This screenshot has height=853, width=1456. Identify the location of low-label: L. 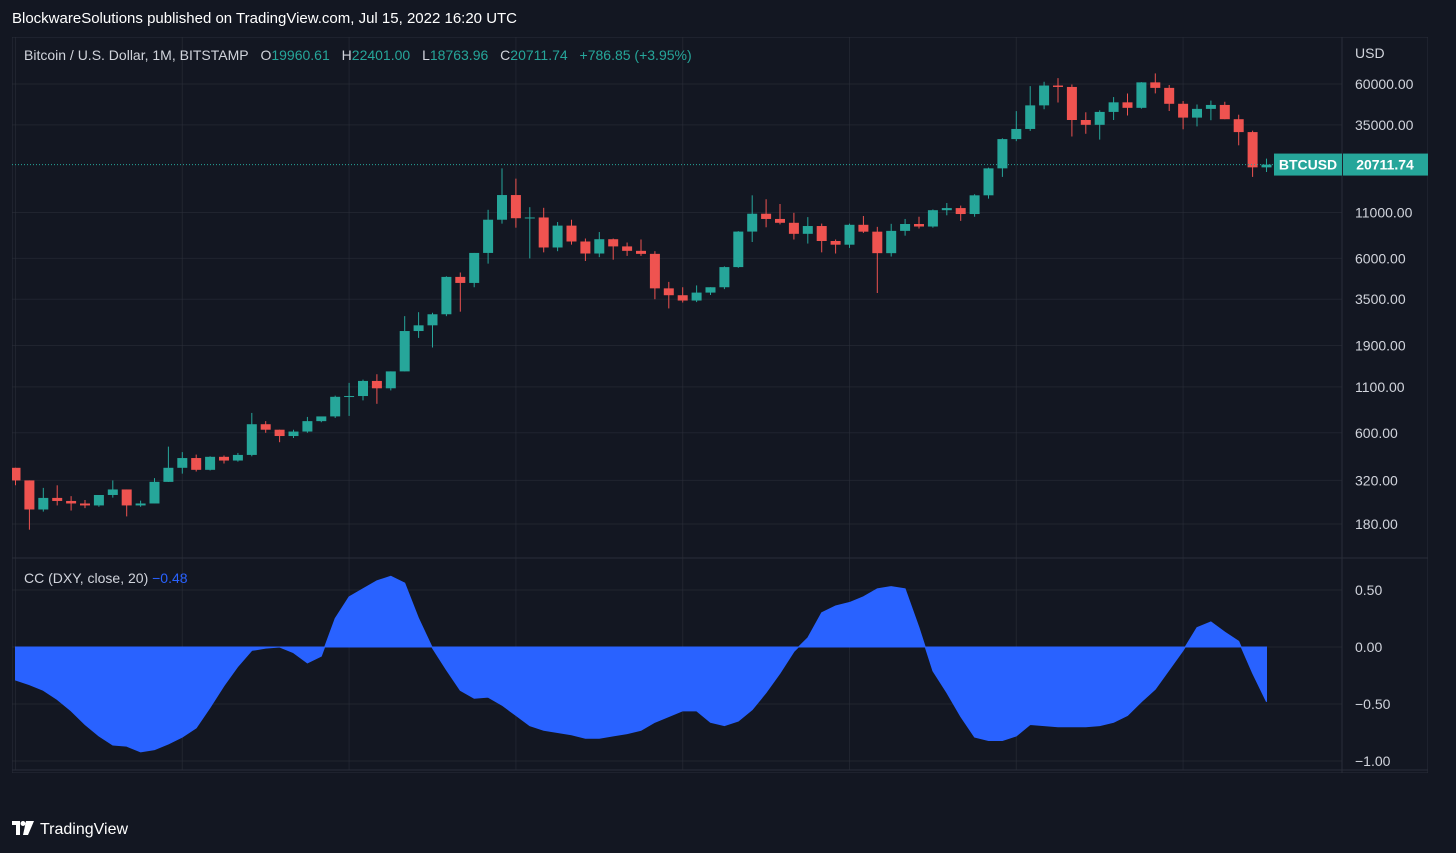
(426, 55).